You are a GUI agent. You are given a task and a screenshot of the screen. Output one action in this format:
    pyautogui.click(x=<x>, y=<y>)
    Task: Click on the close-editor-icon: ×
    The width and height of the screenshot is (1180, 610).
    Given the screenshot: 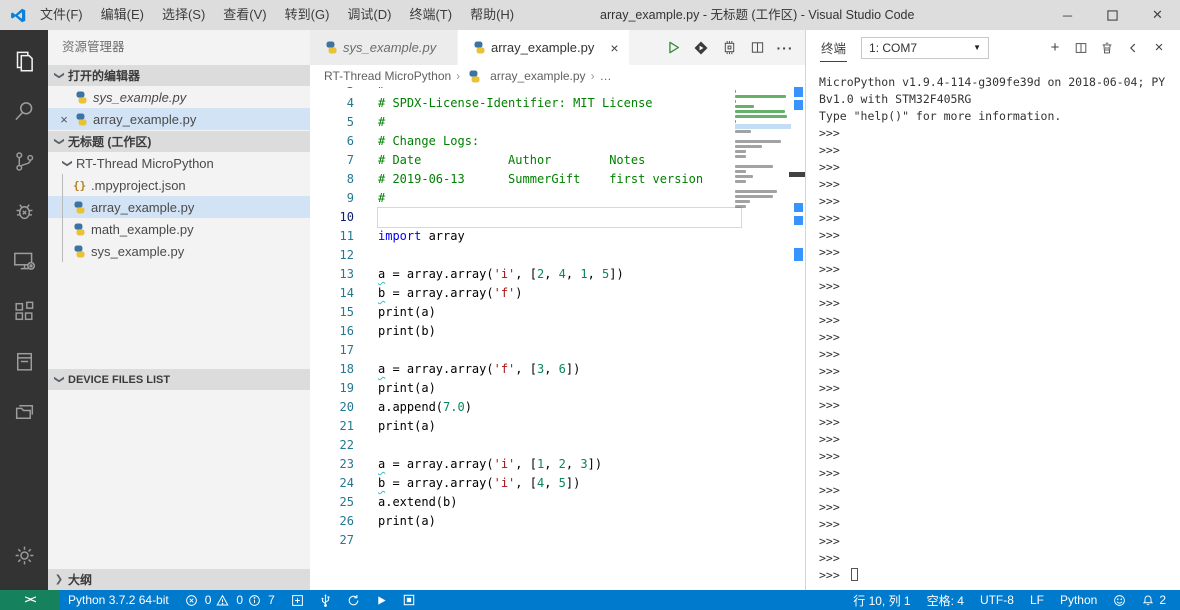 What is the action you would take?
    pyautogui.click(x=64, y=119)
    